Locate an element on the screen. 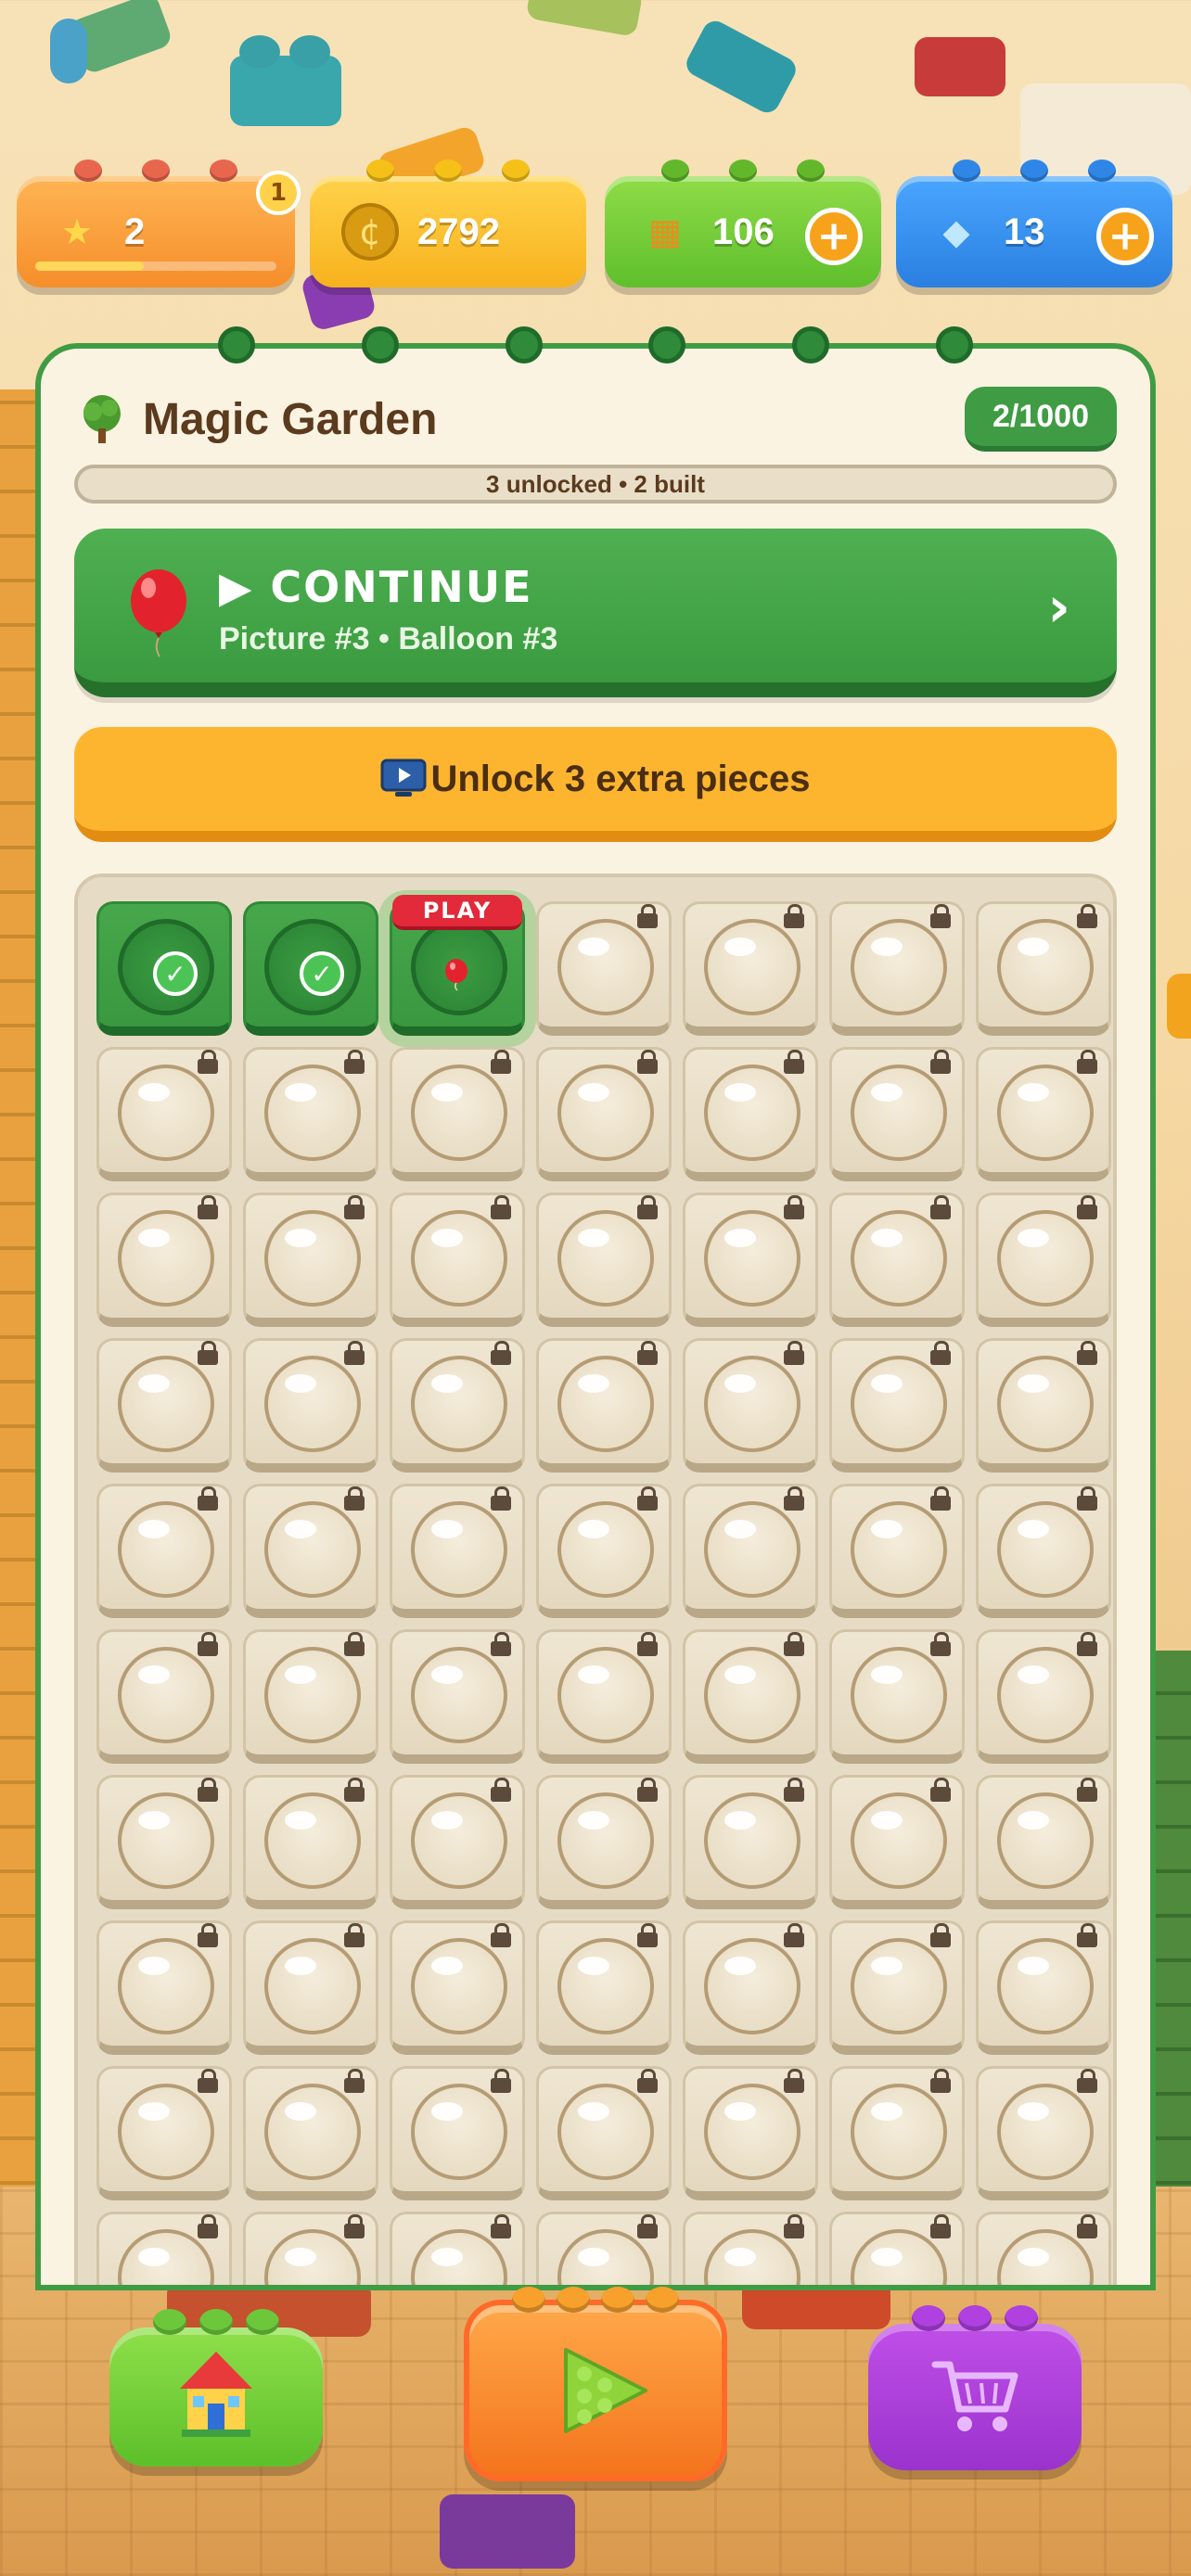 The width and height of the screenshot is (1191, 2576). level-tile-current: PLAY is located at coordinates (457, 965).